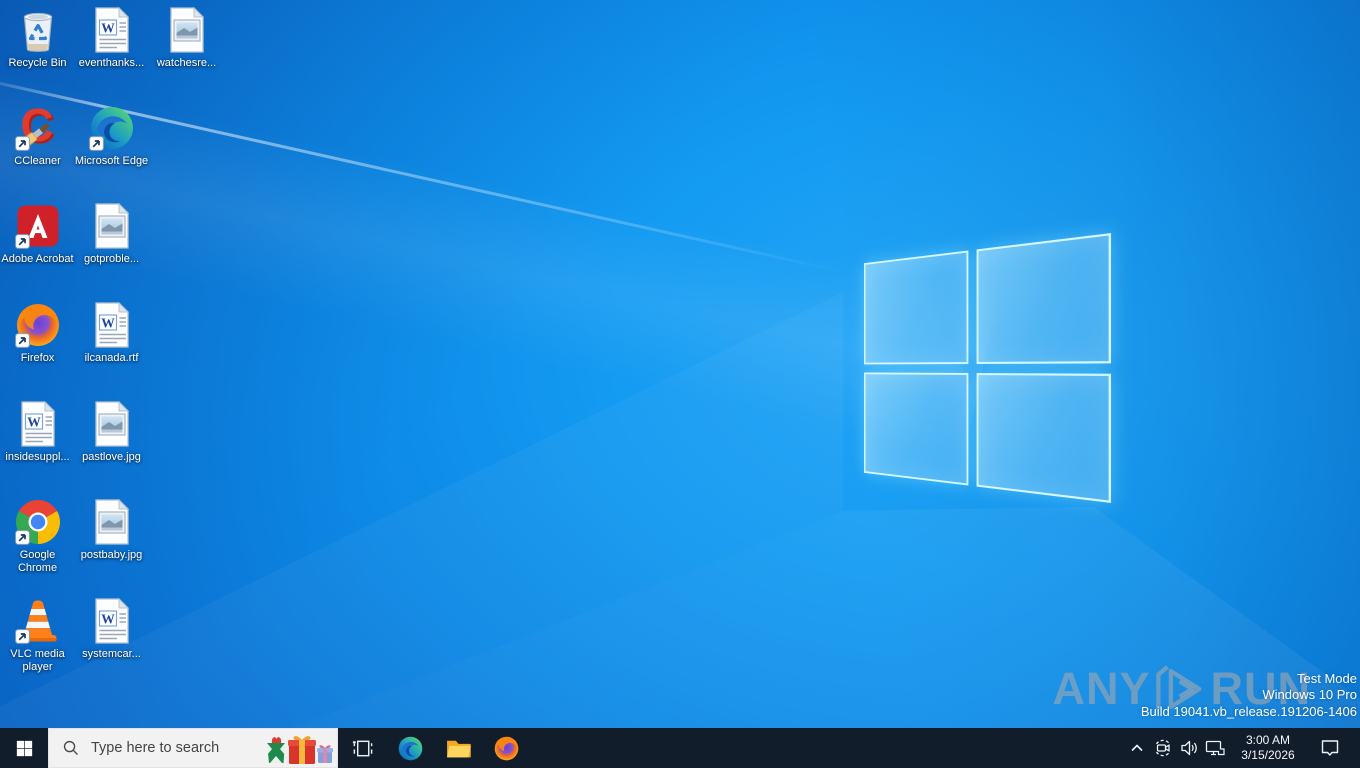  What do you see at coordinates (1268, 755) in the screenshot?
I see `clock-date: 3/15/2026` at bounding box center [1268, 755].